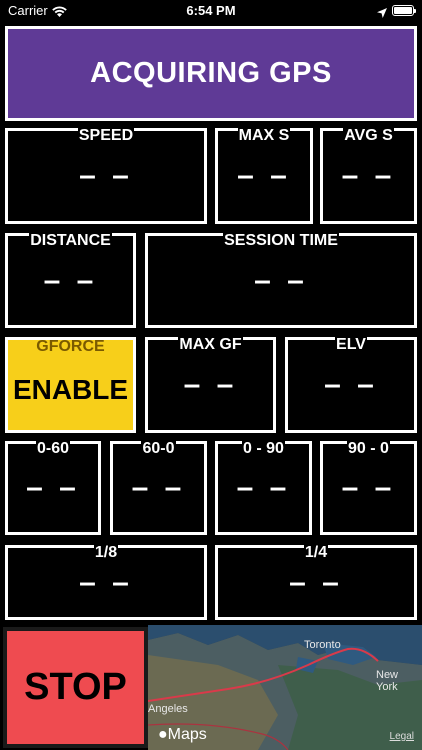  I want to click on zero-to-90-value: – –, so click(263, 487).